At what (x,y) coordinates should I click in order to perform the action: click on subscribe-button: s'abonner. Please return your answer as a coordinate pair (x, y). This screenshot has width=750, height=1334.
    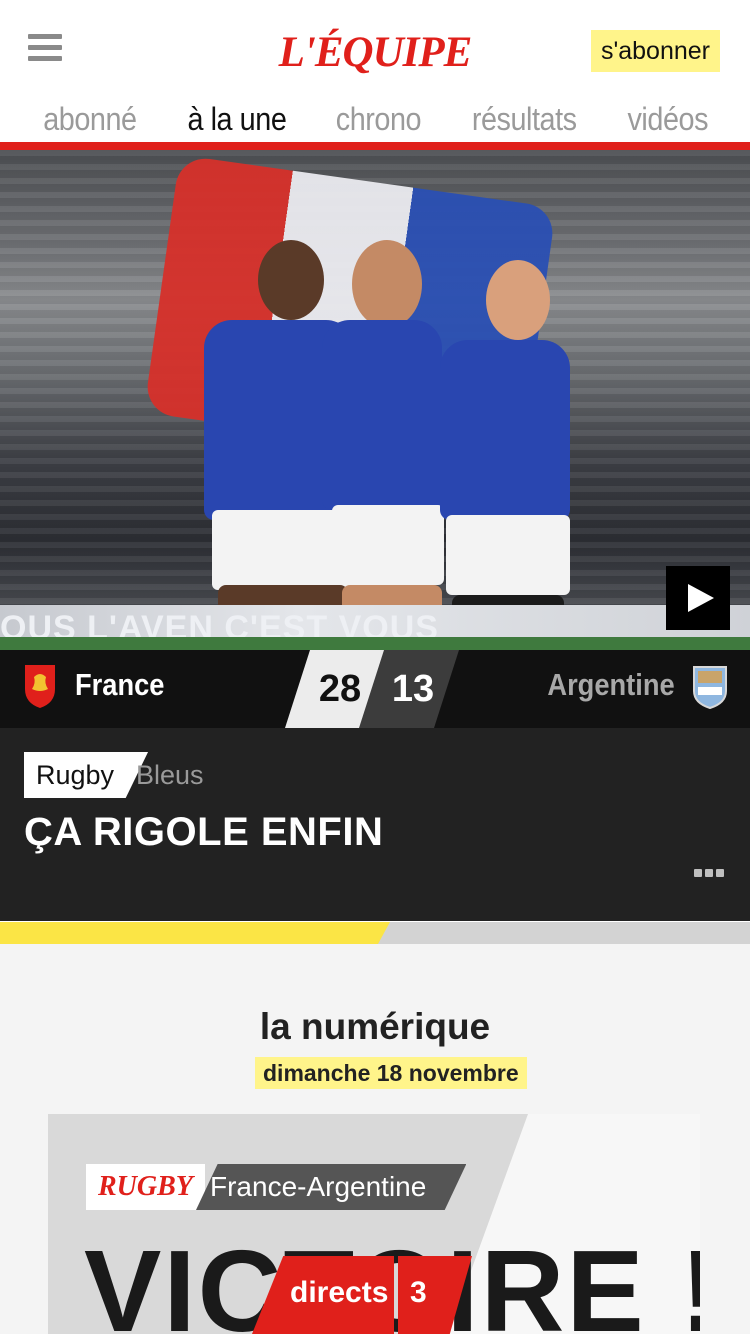
    Looking at the image, I should click on (655, 51).